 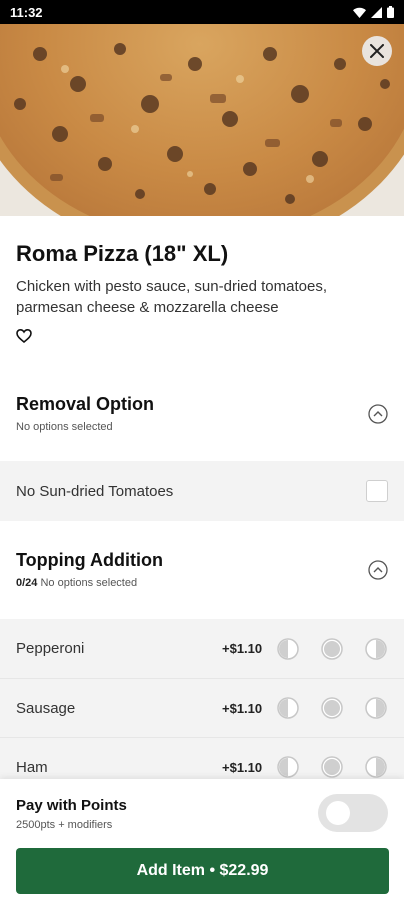 I want to click on wifi-icon, so click(x=359, y=12).